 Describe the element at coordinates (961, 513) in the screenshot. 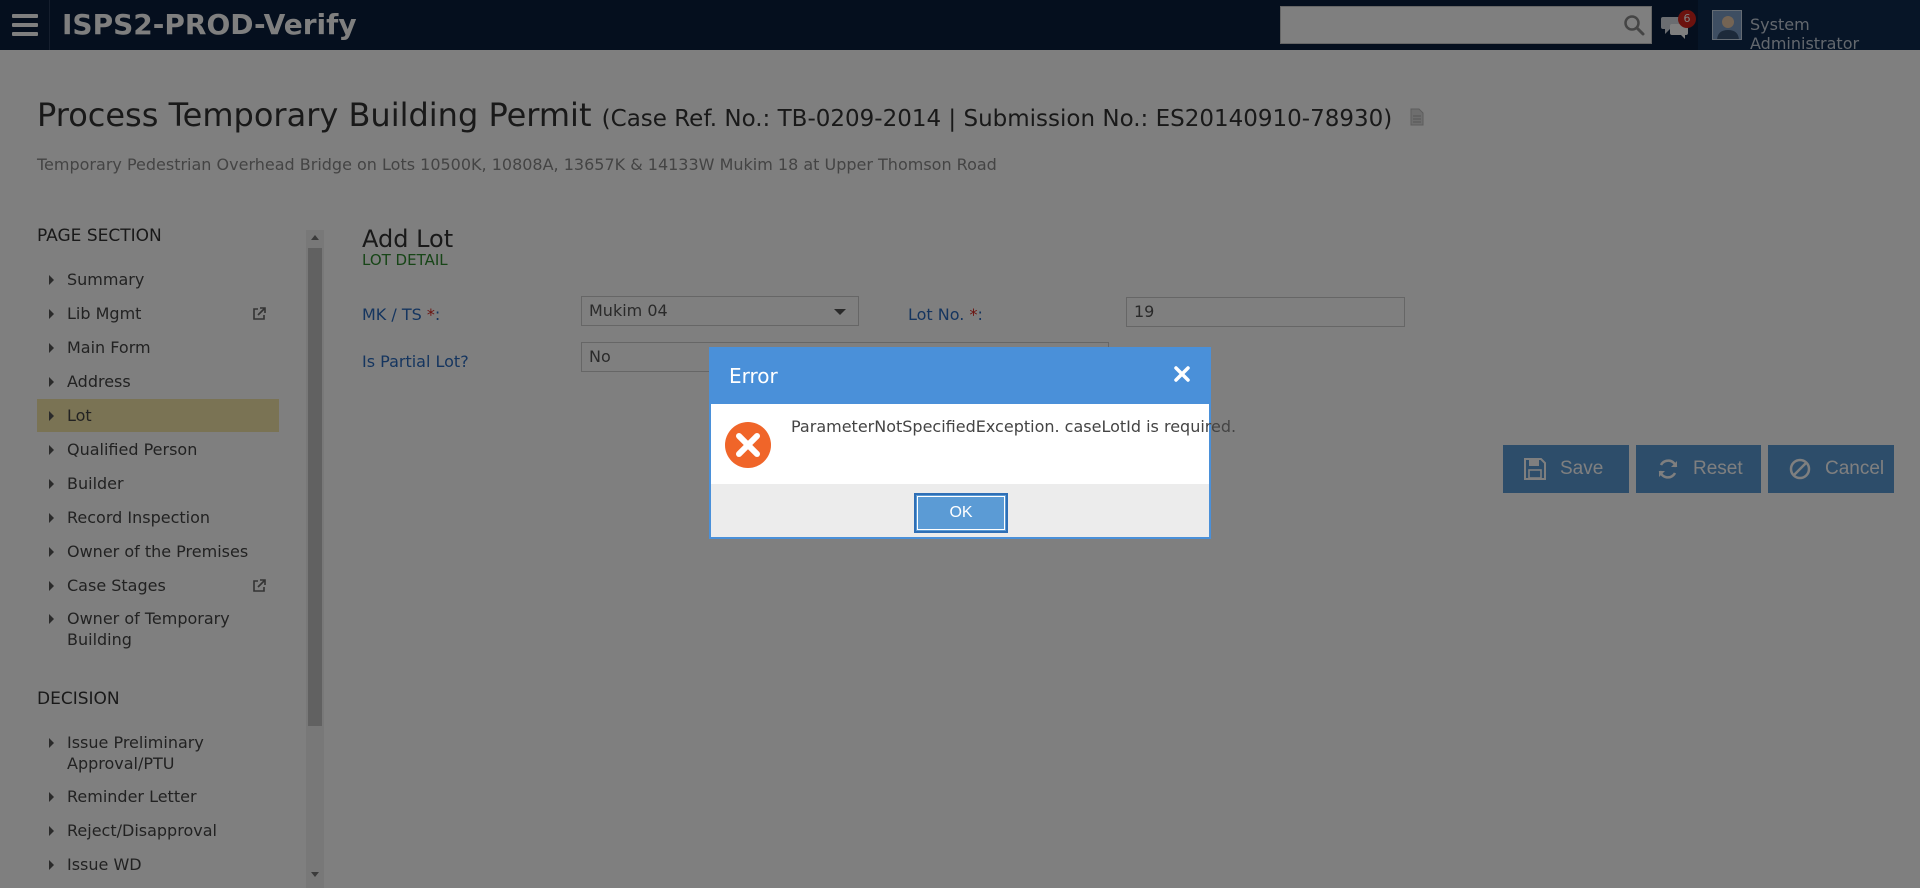

I see `ok-button: OK` at that location.